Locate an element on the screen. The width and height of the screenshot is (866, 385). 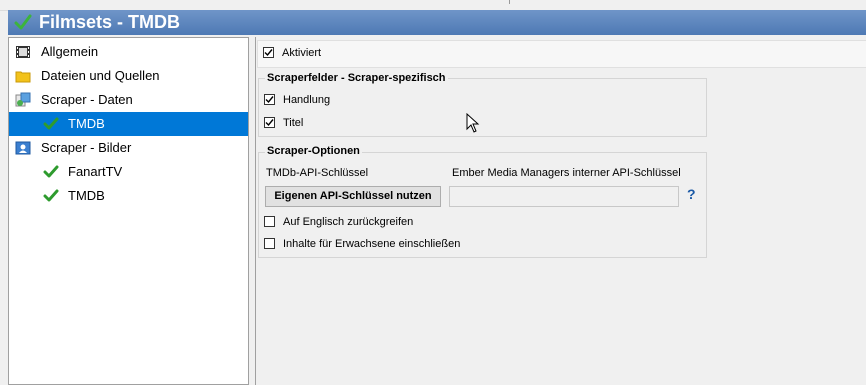
tree-item-label: Scraper - Bilder is located at coordinates (86, 147).